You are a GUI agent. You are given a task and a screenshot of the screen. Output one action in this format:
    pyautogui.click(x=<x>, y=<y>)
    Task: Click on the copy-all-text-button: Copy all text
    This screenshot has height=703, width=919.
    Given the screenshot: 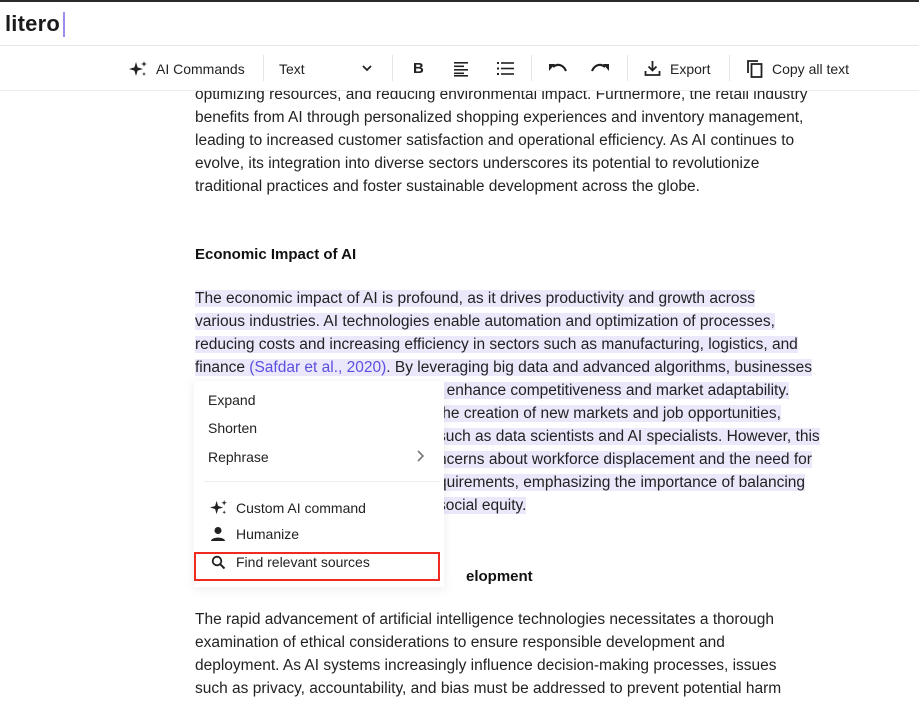 What is the action you would take?
    pyautogui.click(x=797, y=68)
    